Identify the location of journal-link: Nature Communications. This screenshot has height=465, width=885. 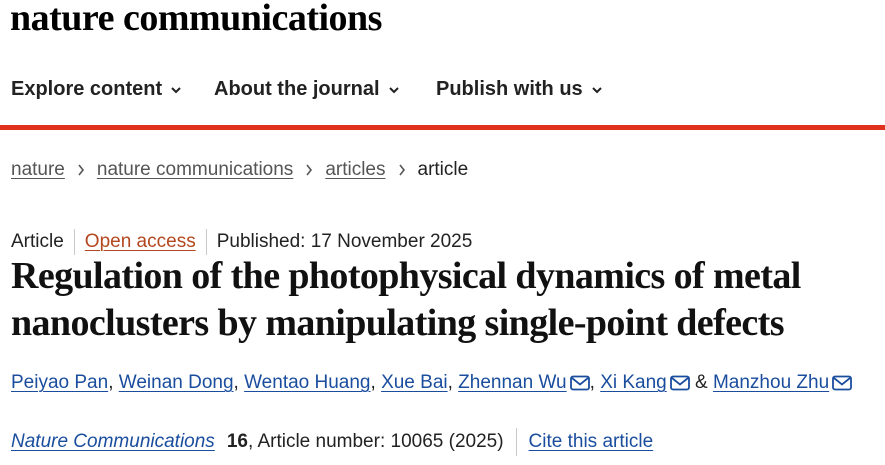
(113, 442).